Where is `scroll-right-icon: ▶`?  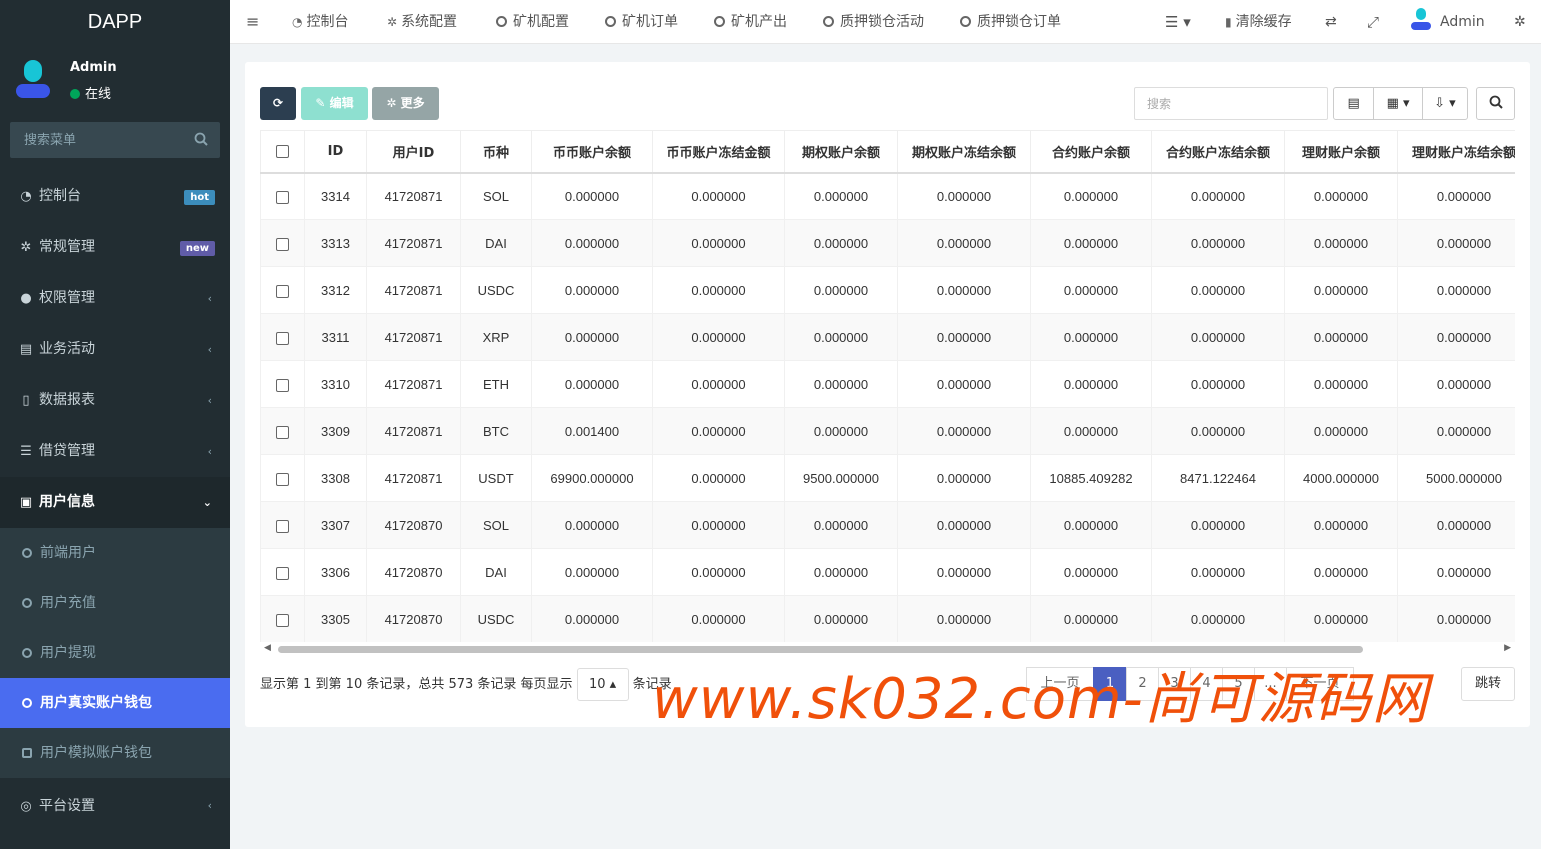 scroll-right-icon: ▶ is located at coordinates (1507, 648).